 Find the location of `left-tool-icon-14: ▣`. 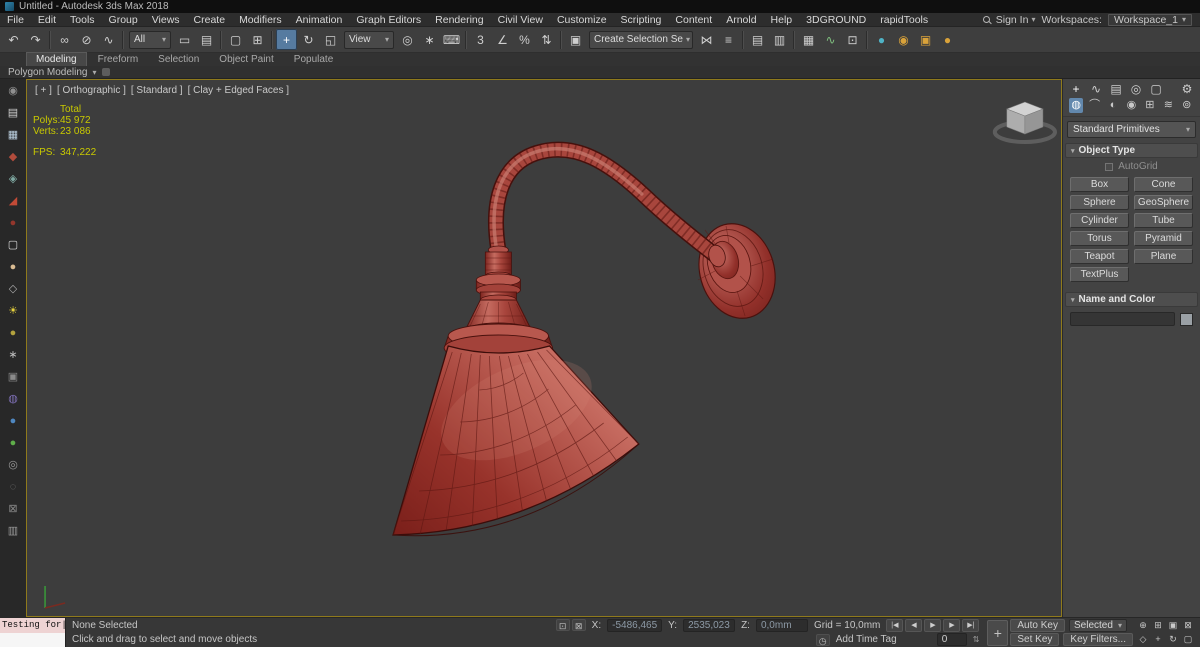

left-tool-icon-14: ▣ is located at coordinates (13, 377).